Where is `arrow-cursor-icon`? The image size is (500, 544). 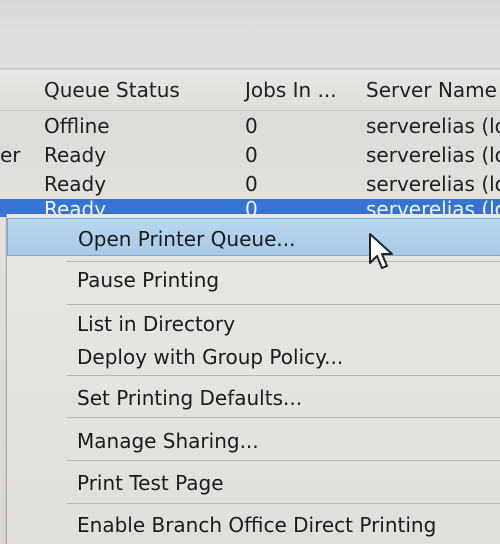
arrow-cursor-icon is located at coordinates (381, 251).